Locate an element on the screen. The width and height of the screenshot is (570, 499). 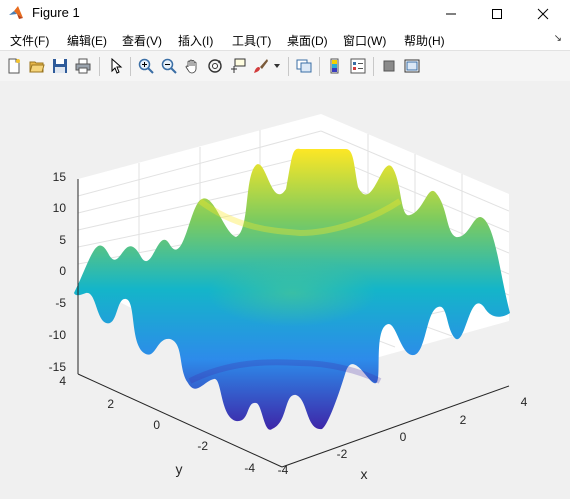
menu-dock-arrow-icon: ↘ is located at coordinates (558, 38).